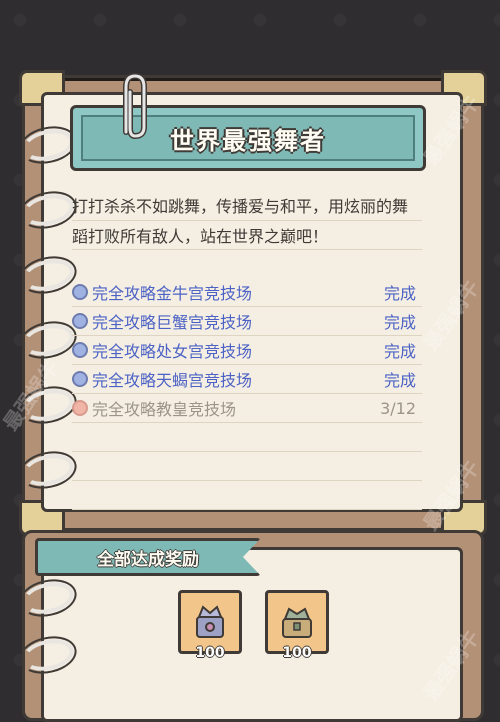 The width and height of the screenshot is (500, 722). Describe the element at coordinates (135, 106) in the screenshot. I see `paperclip-icon` at that location.